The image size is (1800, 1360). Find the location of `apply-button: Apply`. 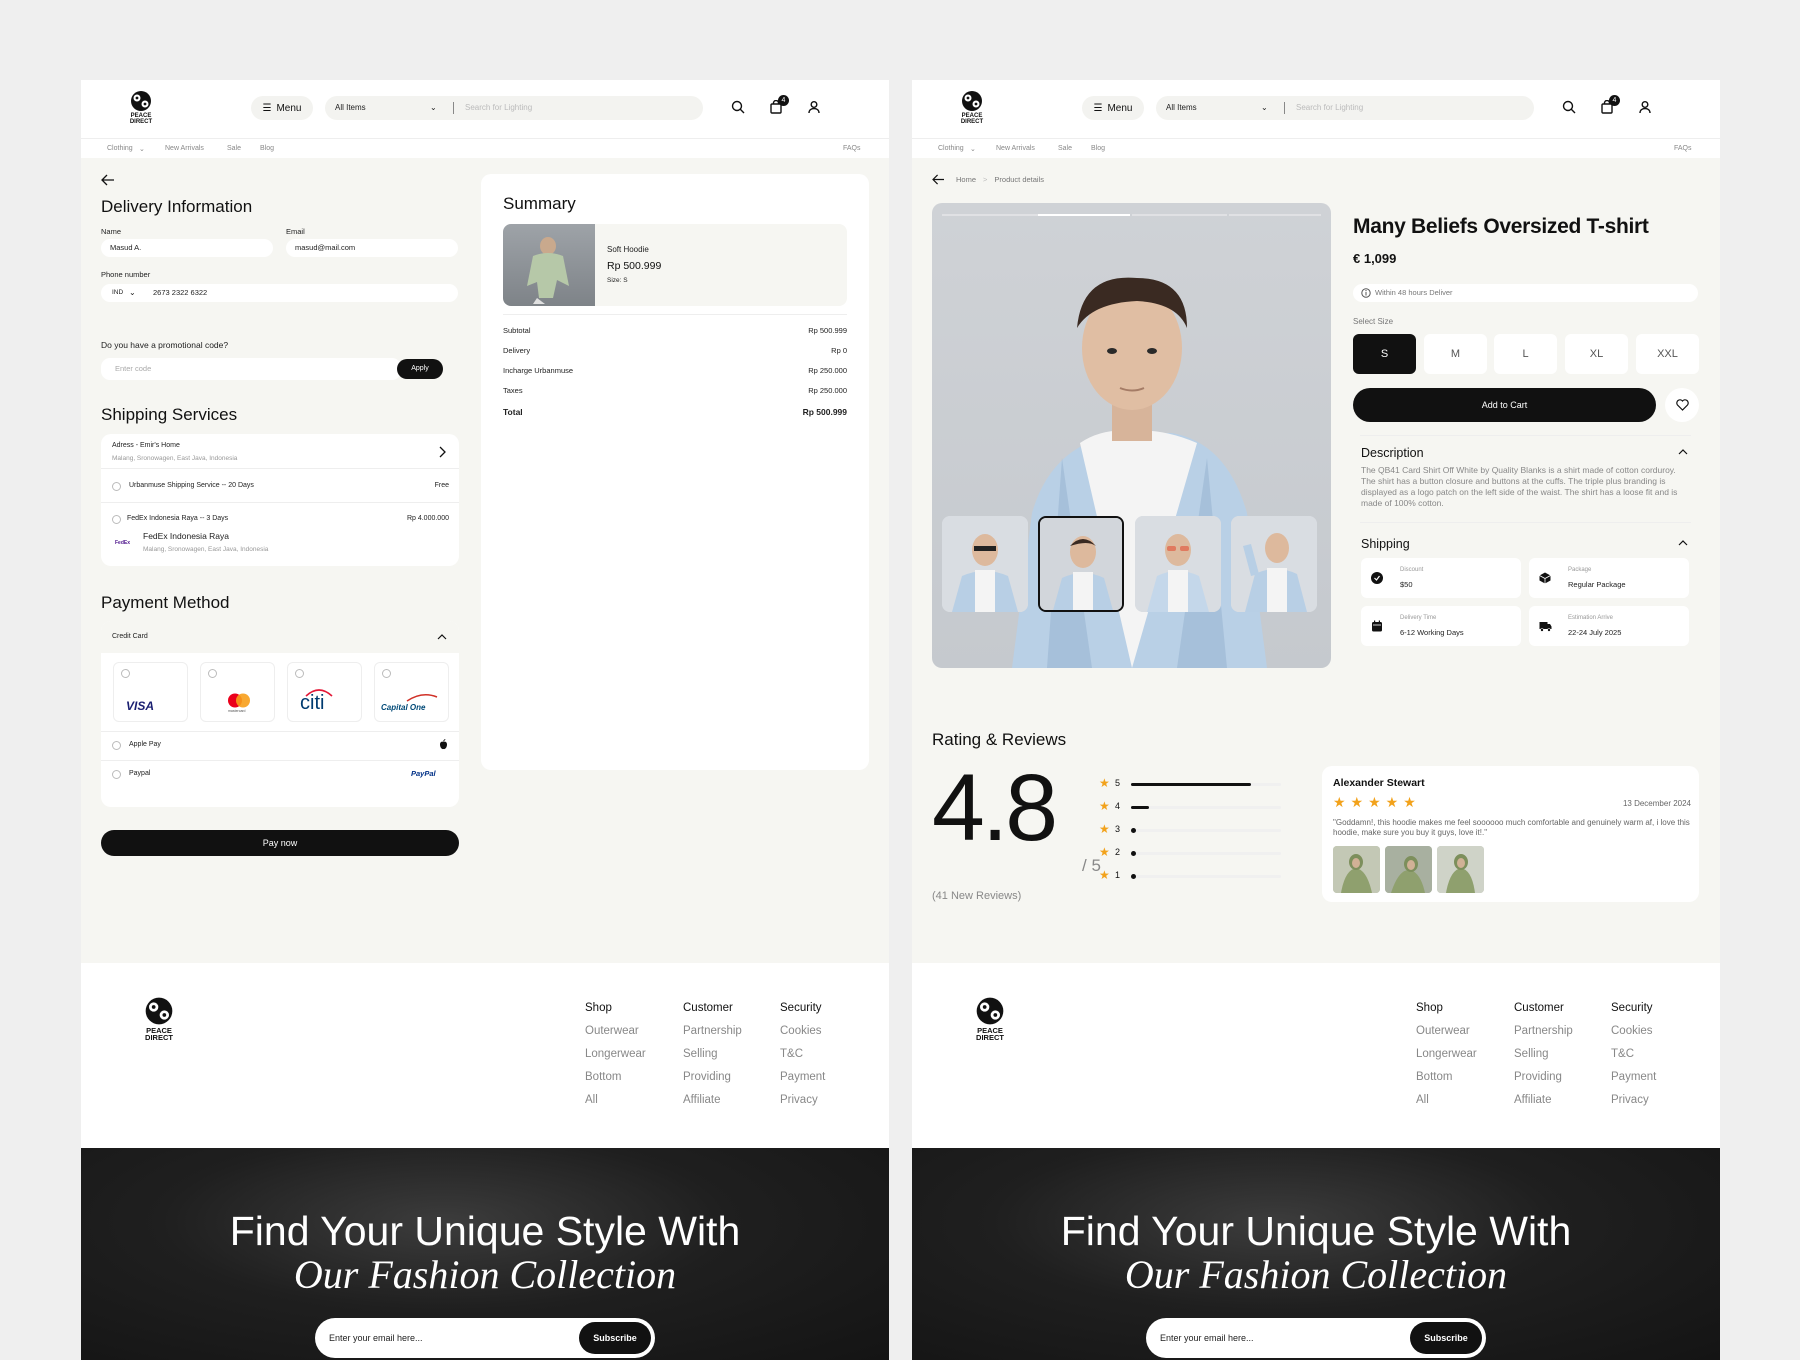

apply-button: Apply is located at coordinates (420, 369).